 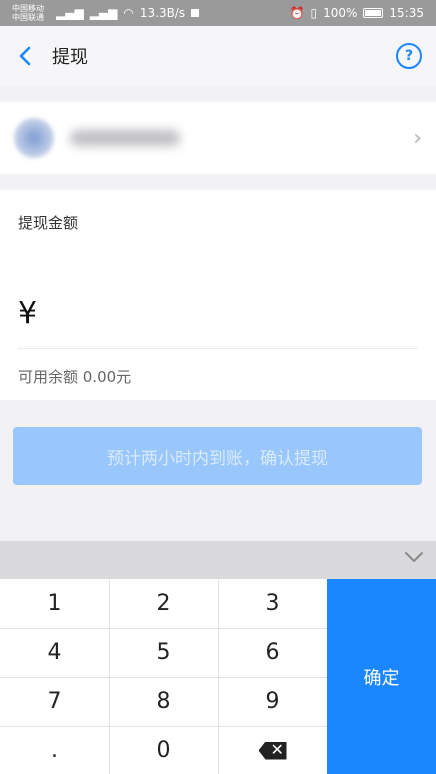 I want to click on backspace-icon: ✕, so click(x=272, y=750).